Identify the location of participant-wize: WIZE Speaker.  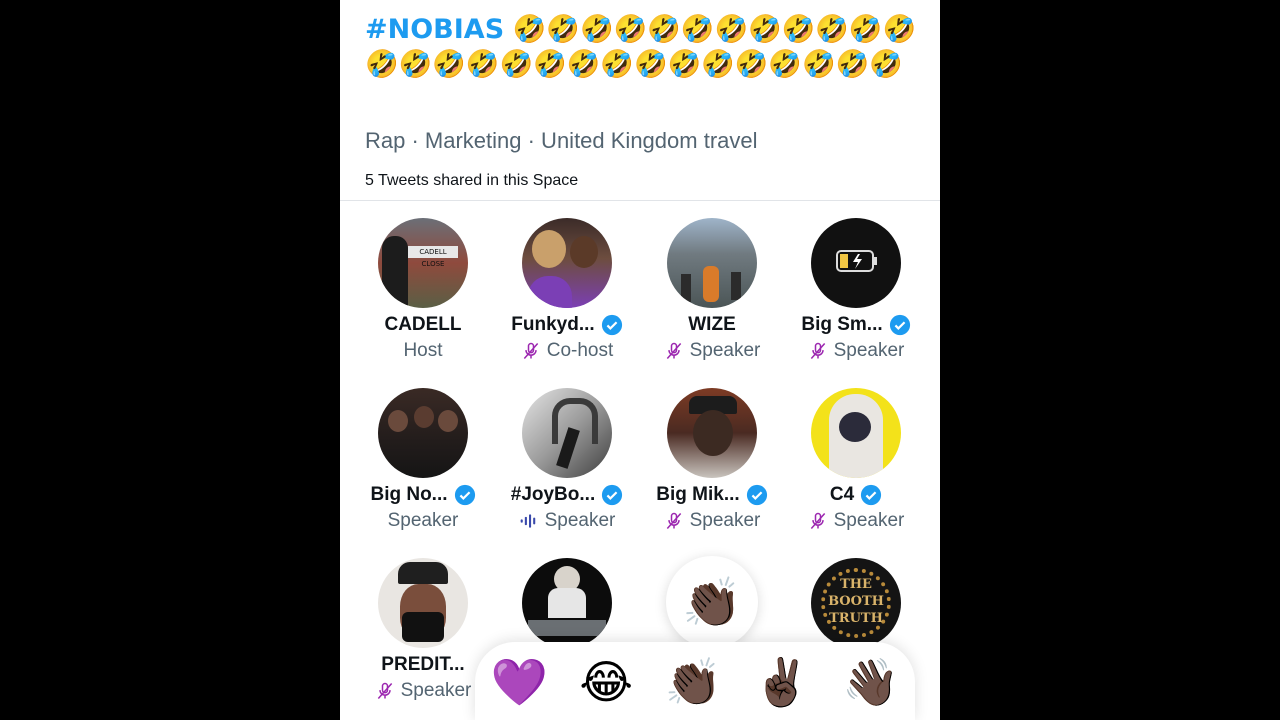
(712, 290).